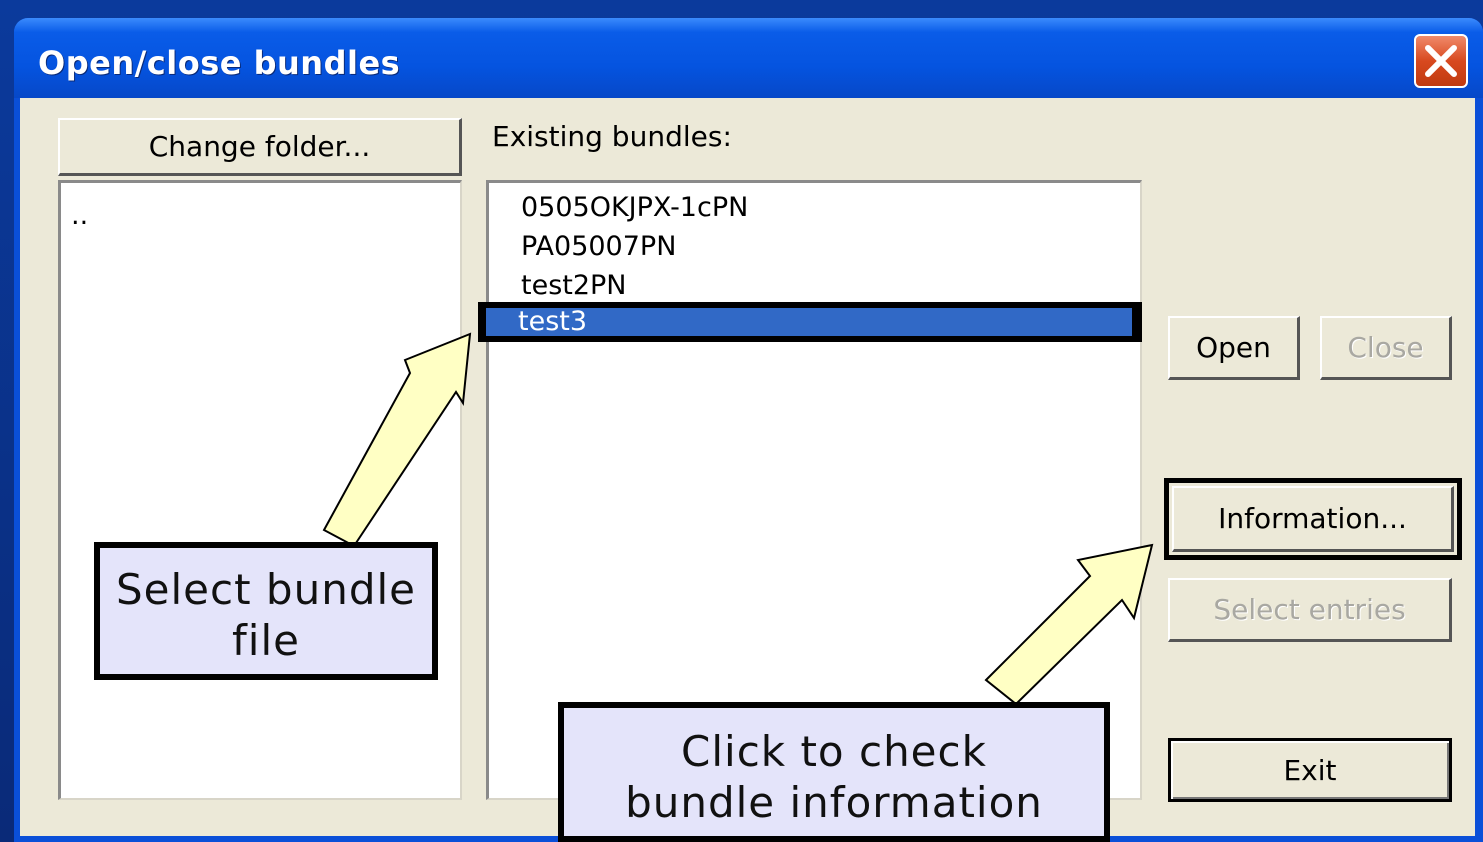 Image resolution: width=1483 pixels, height=842 pixels. What do you see at coordinates (1069, 624) in the screenshot?
I see `arrow-to-information-button` at bounding box center [1069, 624].